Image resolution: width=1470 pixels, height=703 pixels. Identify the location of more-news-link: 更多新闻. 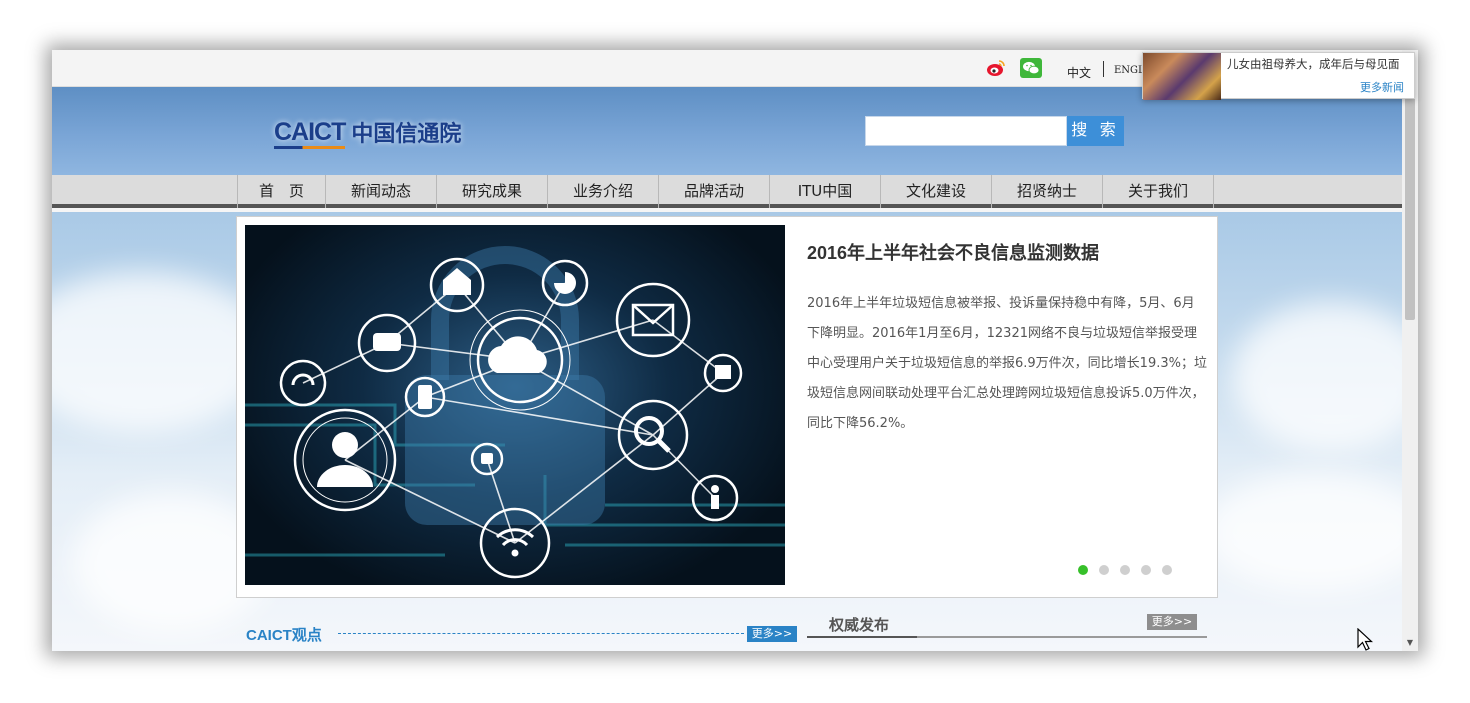
(1382, 87).